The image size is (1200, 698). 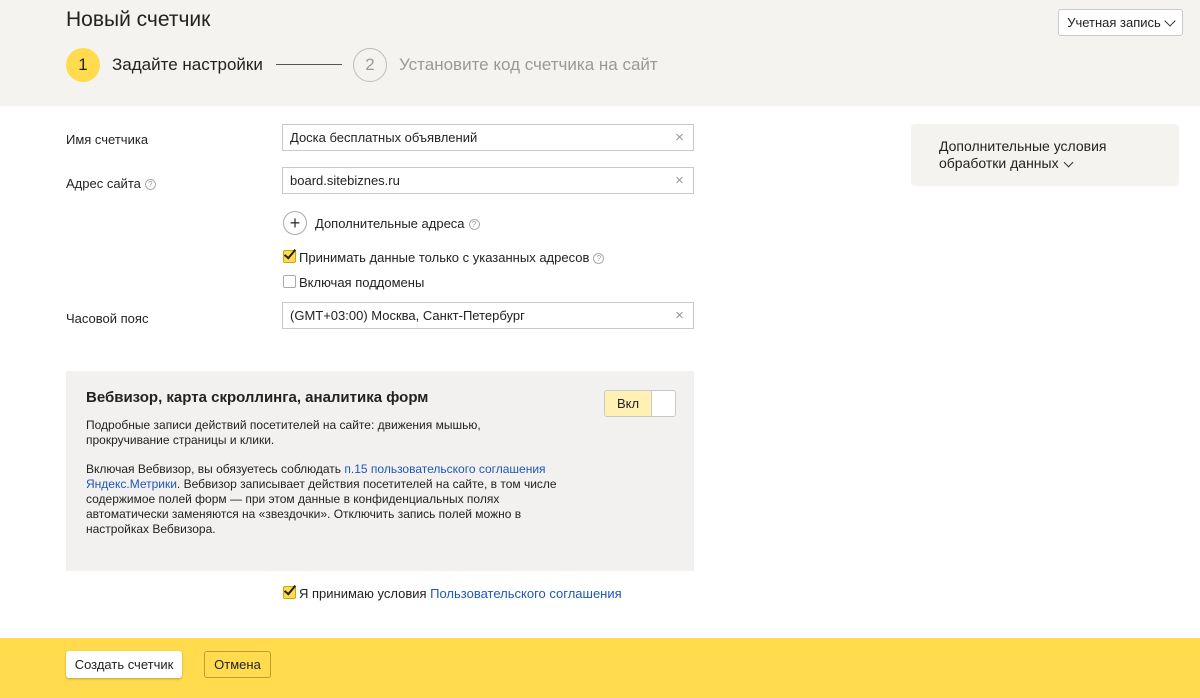 What do you see at coordinates (187, 64) in the screenshot?
I see `step-1-label: Задайте настройки` at bounding box center [187, 64].